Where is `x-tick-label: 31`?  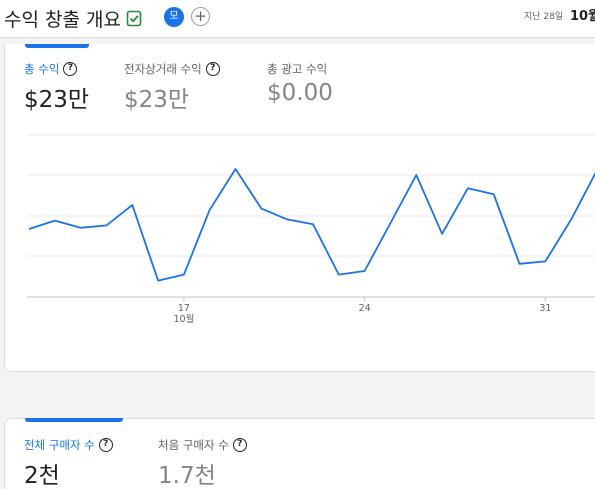 x-tick-label: 31 is located at coordinates (545, 308).